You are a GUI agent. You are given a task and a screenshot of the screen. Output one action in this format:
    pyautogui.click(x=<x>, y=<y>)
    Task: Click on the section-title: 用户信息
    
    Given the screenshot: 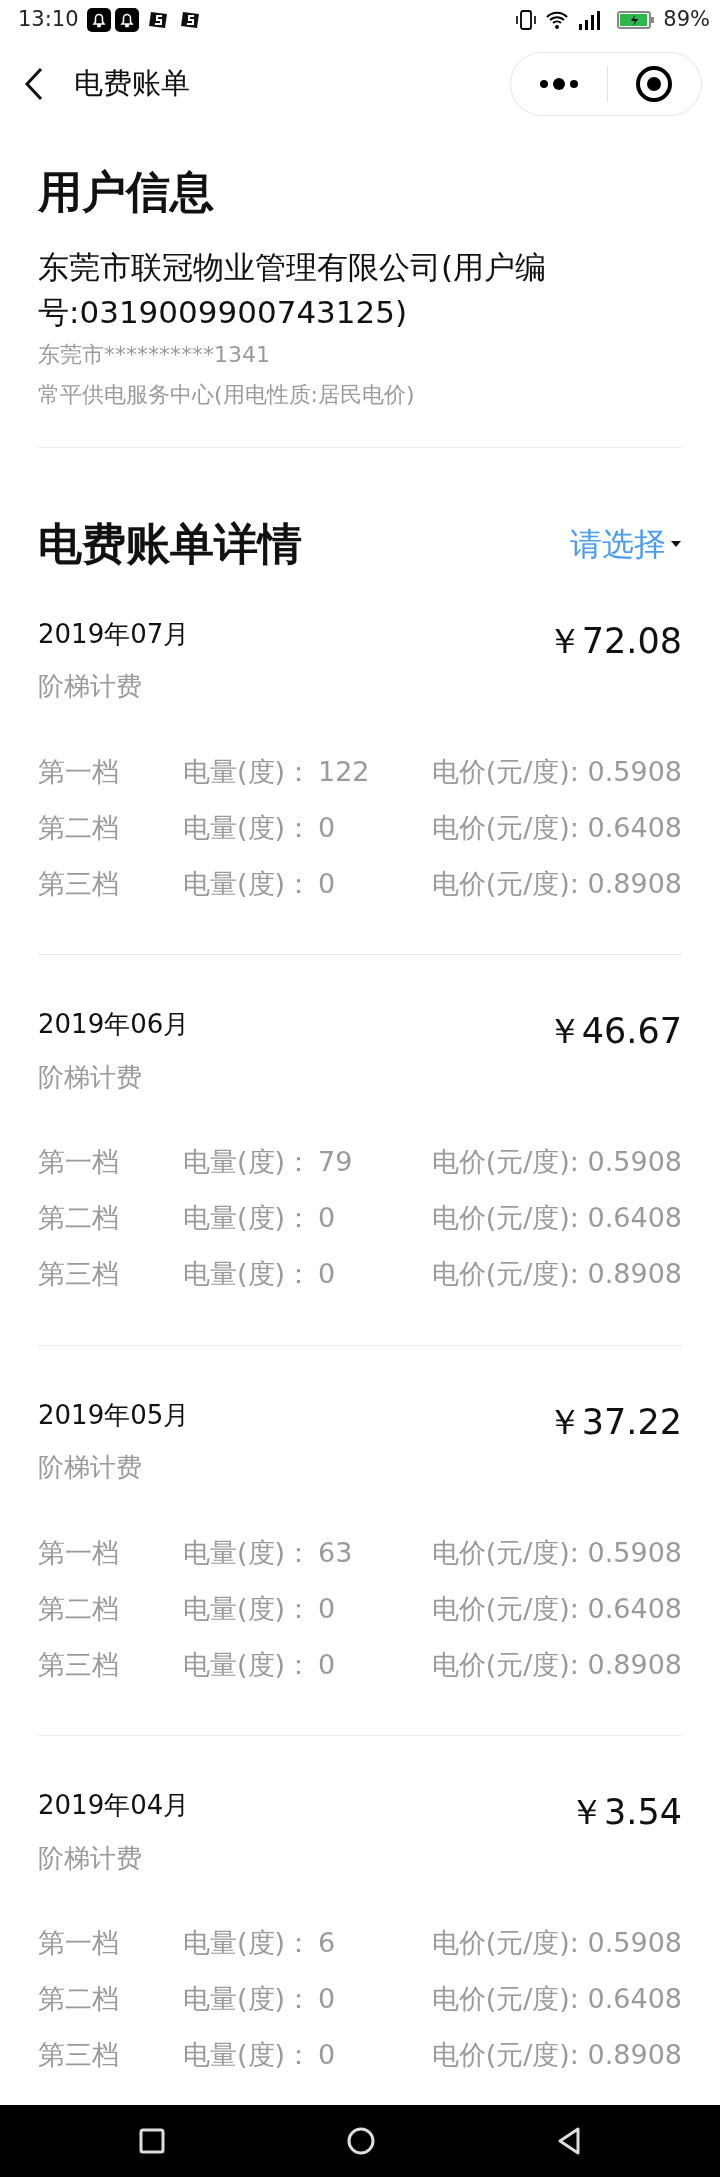 What is the action you would take?
    pyautogui.click(x=126, y=192)
    